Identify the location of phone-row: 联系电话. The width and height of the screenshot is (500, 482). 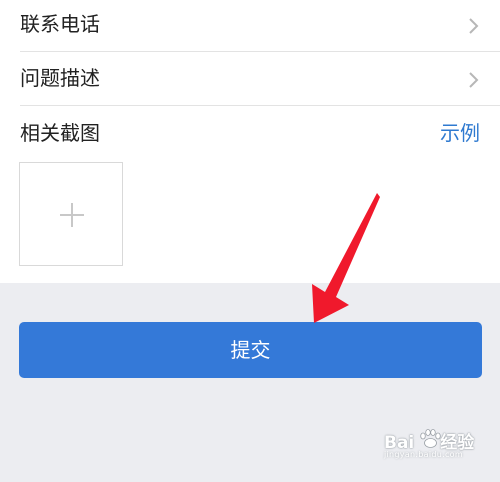
(260, 26).